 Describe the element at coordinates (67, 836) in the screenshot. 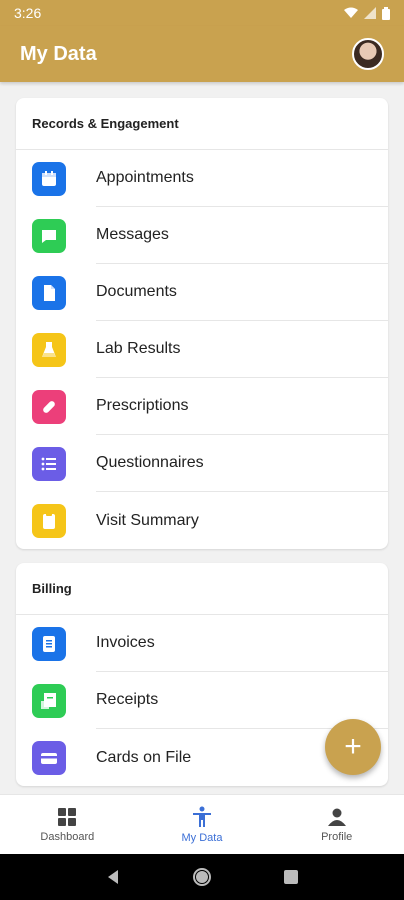

I see `nav-label: Dashboard` at that location.